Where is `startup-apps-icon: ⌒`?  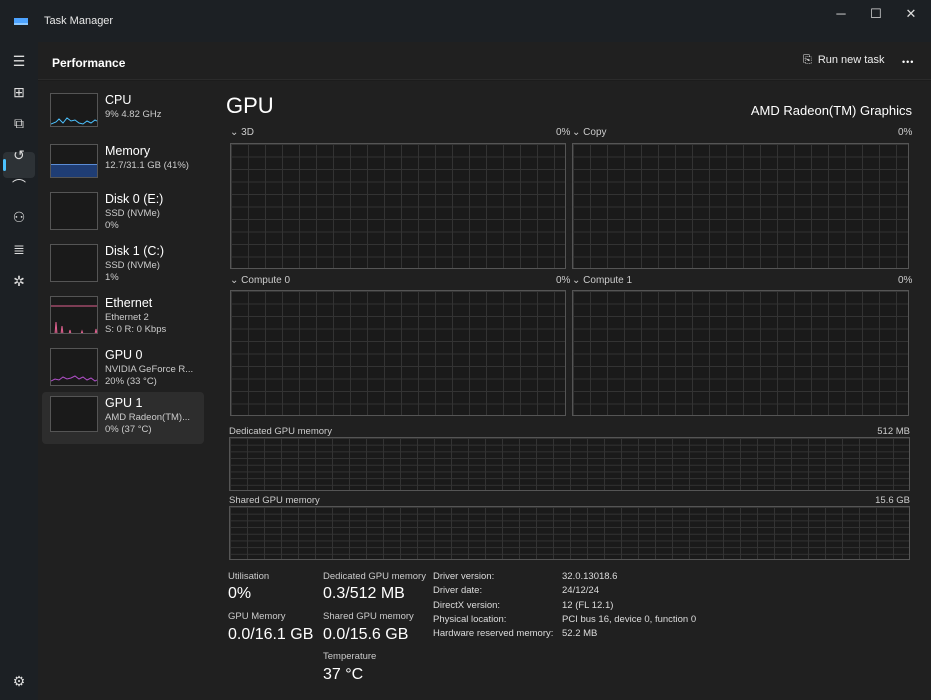
startup-apps-icon: ⌒ is located at coordinates (19, 186).